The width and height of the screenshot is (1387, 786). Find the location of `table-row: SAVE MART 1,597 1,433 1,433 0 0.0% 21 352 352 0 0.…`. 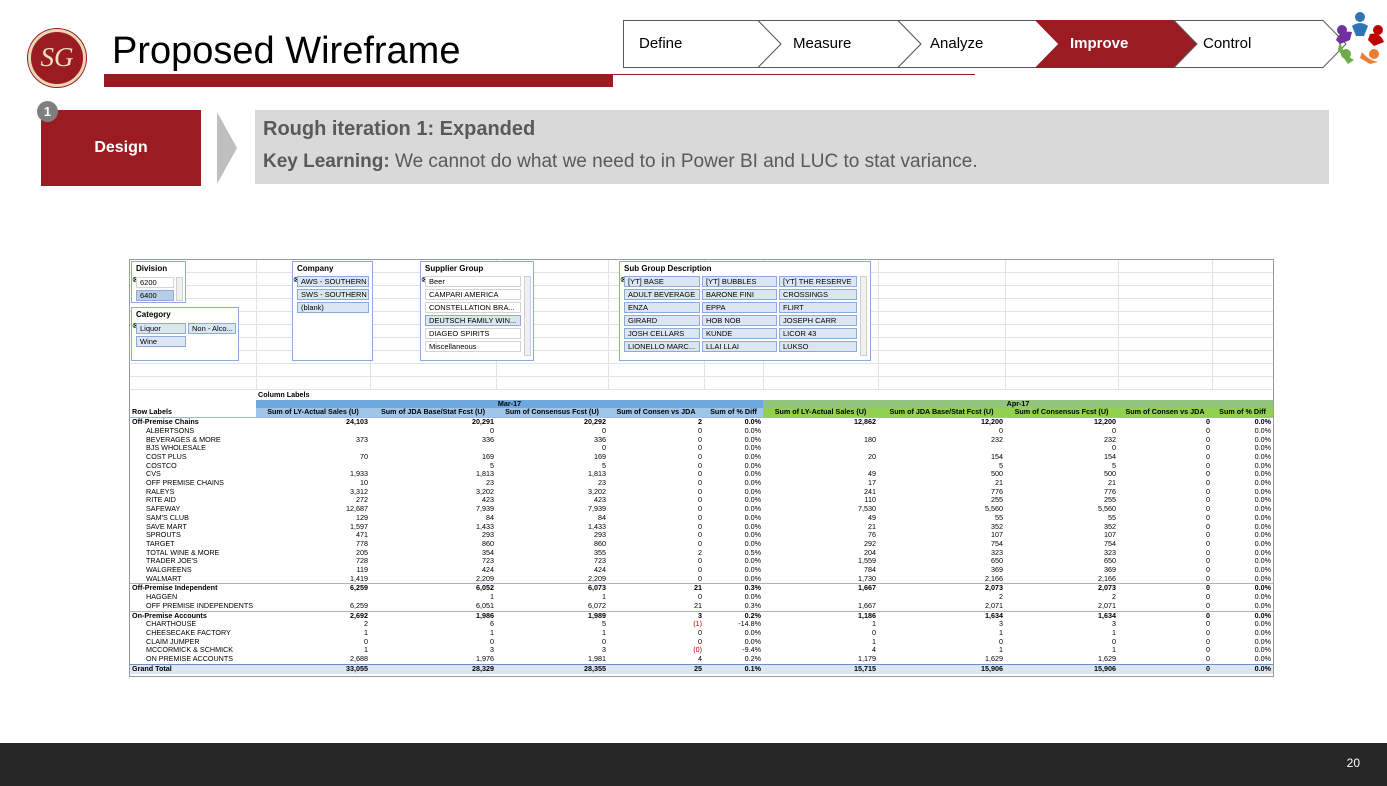

table-row: SAVE MART 1,597 1,433 1,433 0 0.0% 21 352 352 0 0.… is located at coordinates (701, 527).